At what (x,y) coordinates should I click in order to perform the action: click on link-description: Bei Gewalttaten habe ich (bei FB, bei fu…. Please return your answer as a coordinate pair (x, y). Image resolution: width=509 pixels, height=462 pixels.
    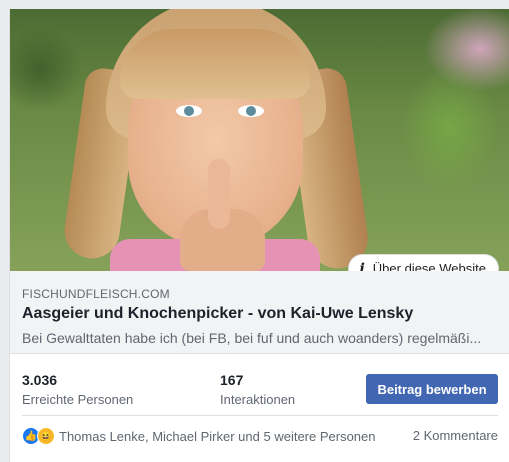
    Looking at the image, I should click on (252, 338).